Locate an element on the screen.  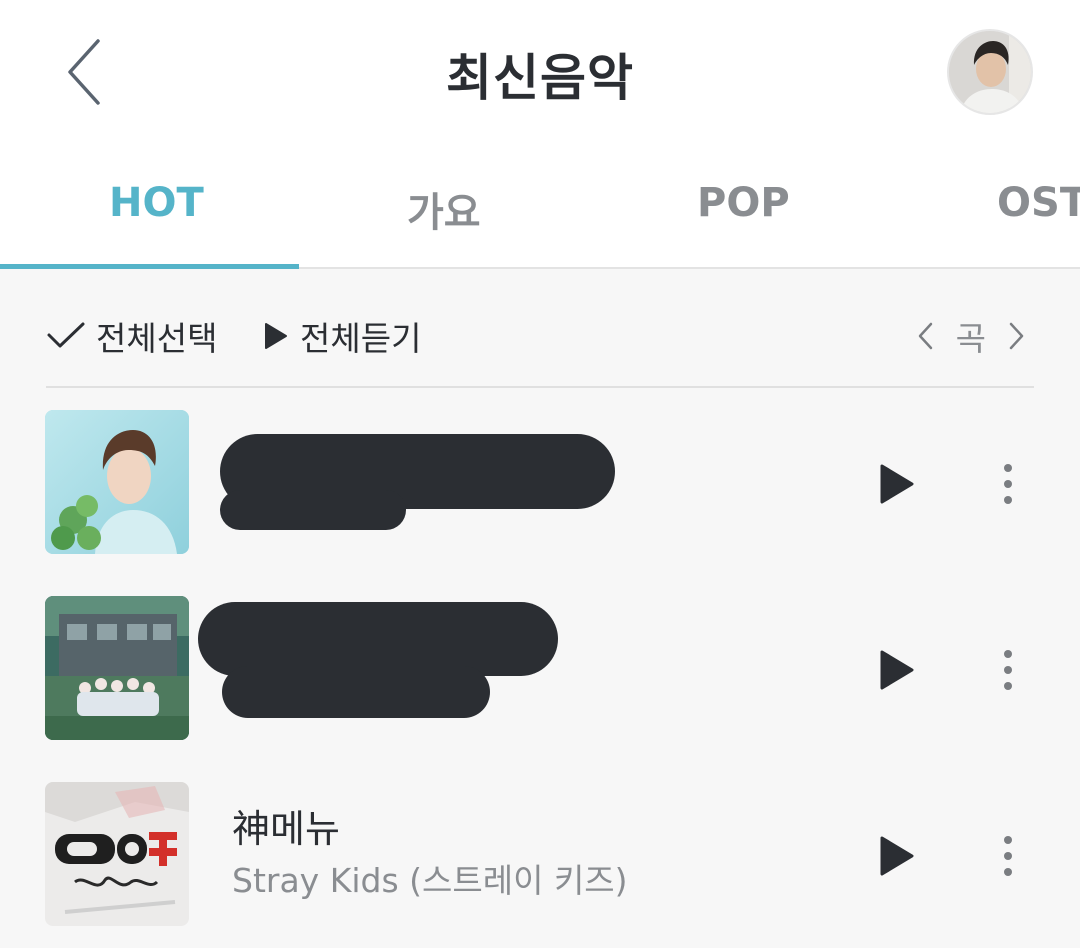
list-toolbar: 전체선택 전체듣기 곡 is located at coordinates (540, 339).